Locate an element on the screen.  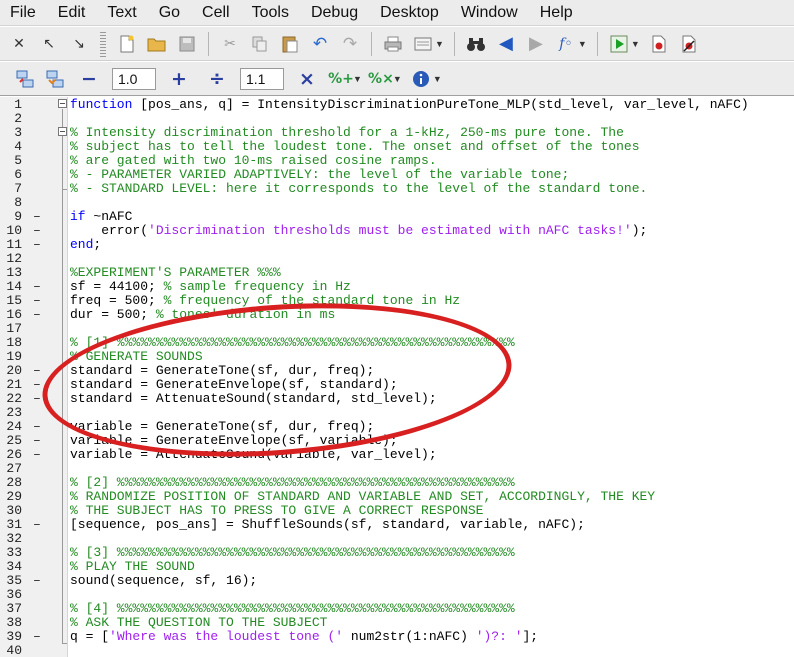
code-line: 16– dur = 500; % tones' duration in ms is located at coordinates (397, 315).